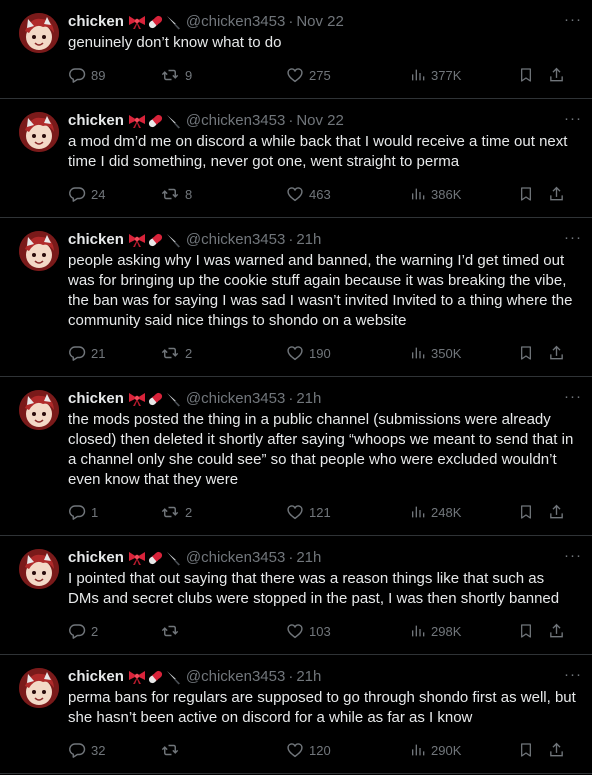 This screenshot has height=775, width=592. Describe the element at coordinates (464, 512) in the screenshot. I see `views-button: 248K` at that location.